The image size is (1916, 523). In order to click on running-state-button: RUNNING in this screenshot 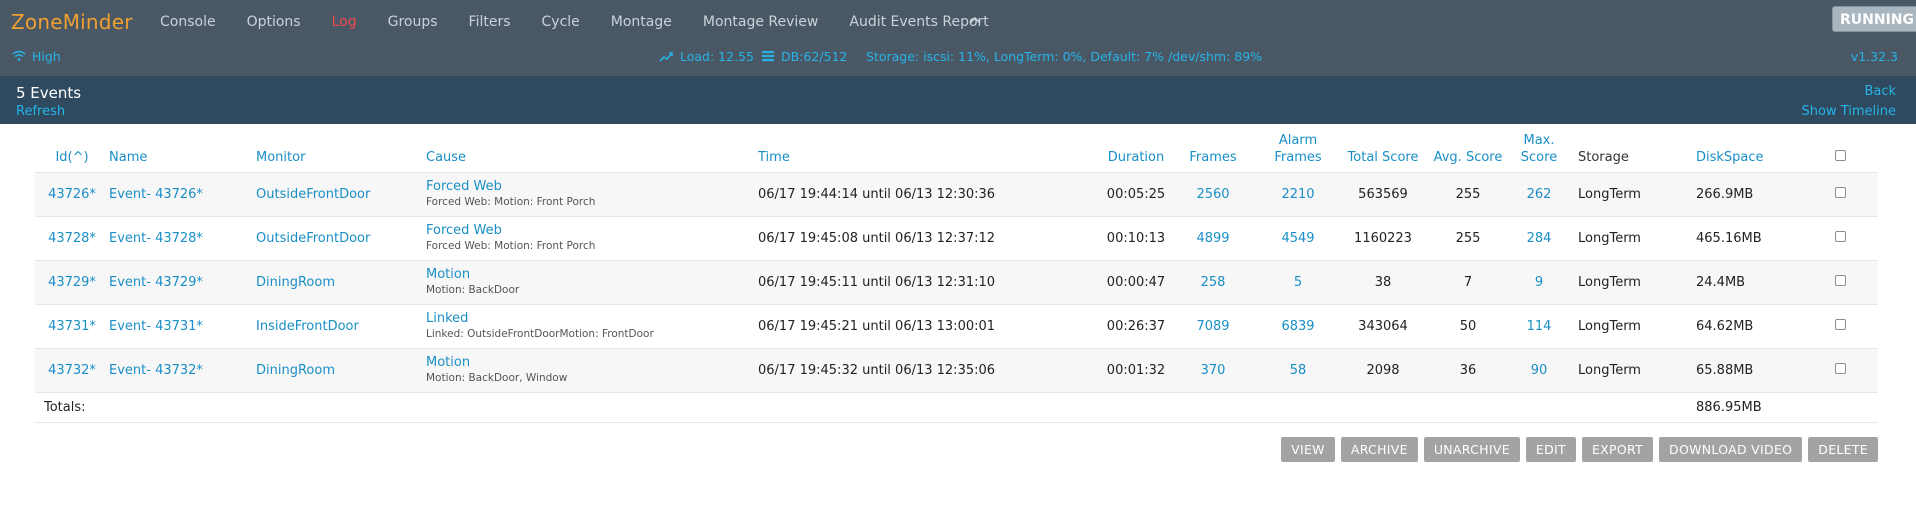, I will do `click(1874, 19)`.